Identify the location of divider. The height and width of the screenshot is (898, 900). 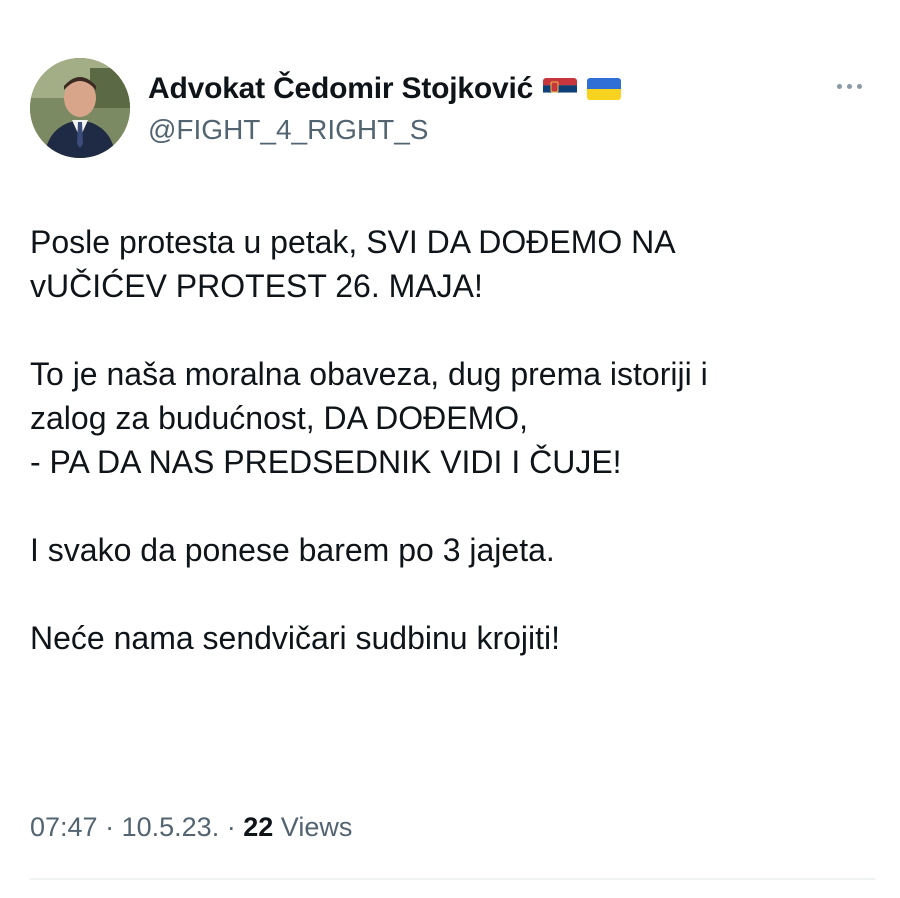
(452, 879).